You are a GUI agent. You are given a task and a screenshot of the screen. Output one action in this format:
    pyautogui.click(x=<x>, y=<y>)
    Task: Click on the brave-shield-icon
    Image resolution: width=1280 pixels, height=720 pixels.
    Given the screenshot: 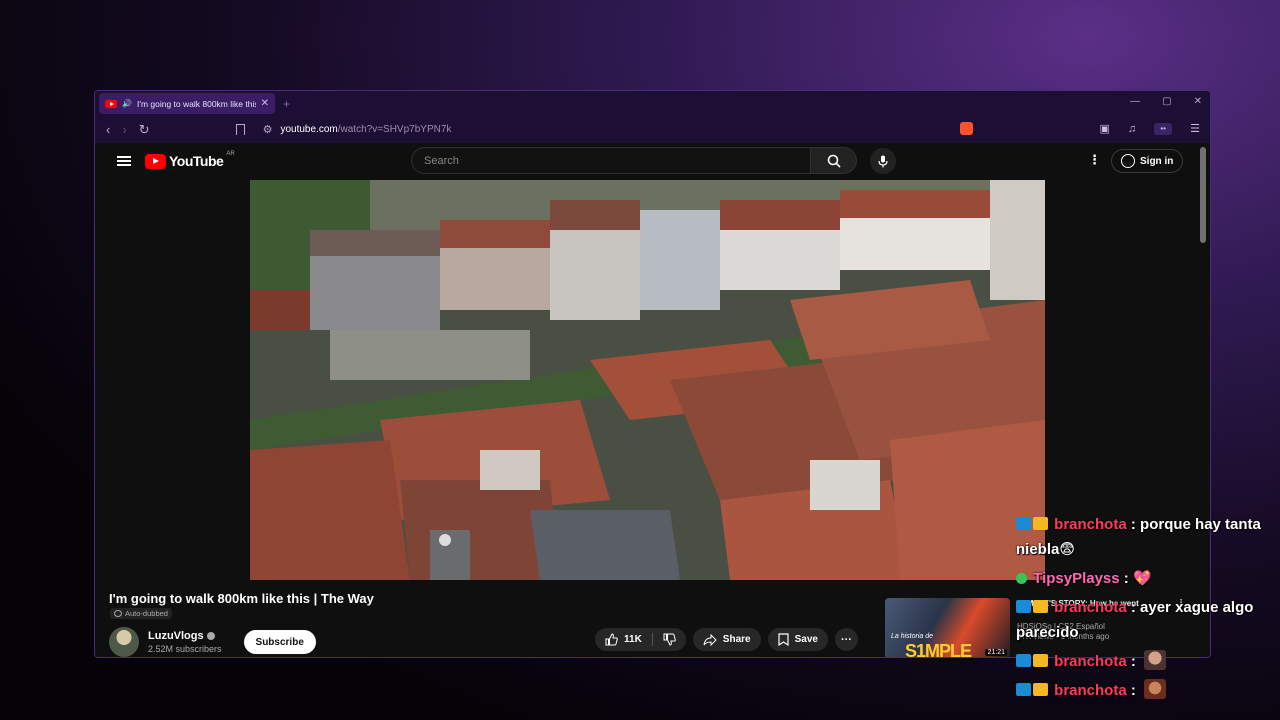 What is the action you would take?
    pyautogui.click(x=967, y=128)
    